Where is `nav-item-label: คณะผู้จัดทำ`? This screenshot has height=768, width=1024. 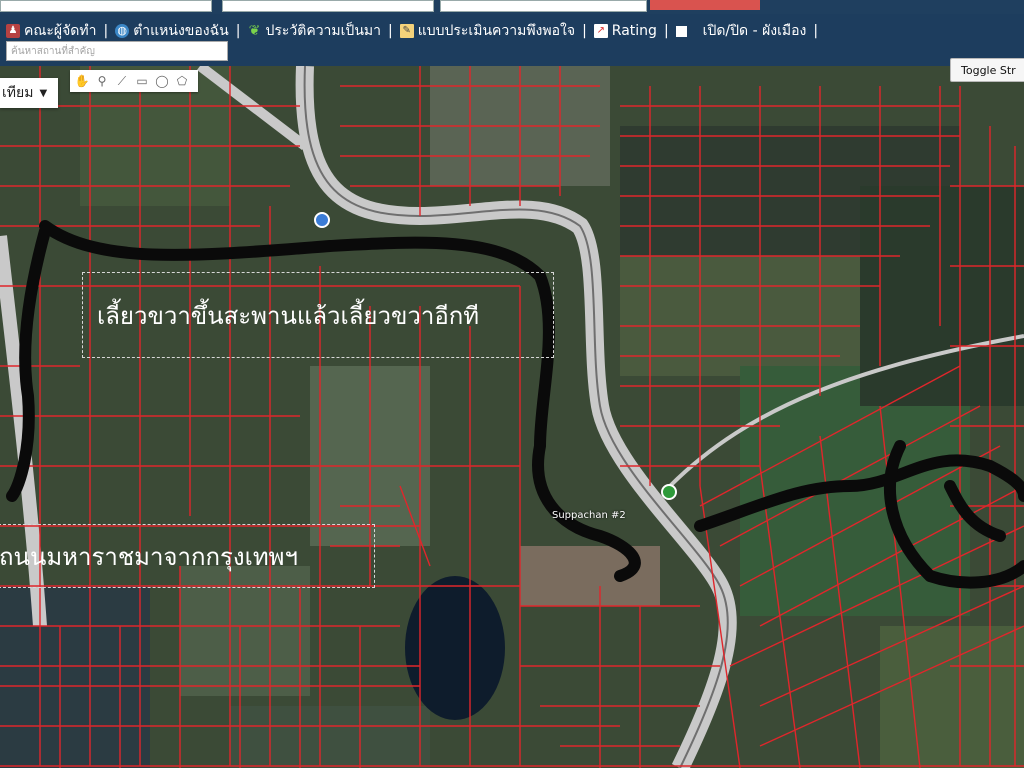
nav-item-label: คณะผู้จัดทำ is located at coordinates (60, 31).